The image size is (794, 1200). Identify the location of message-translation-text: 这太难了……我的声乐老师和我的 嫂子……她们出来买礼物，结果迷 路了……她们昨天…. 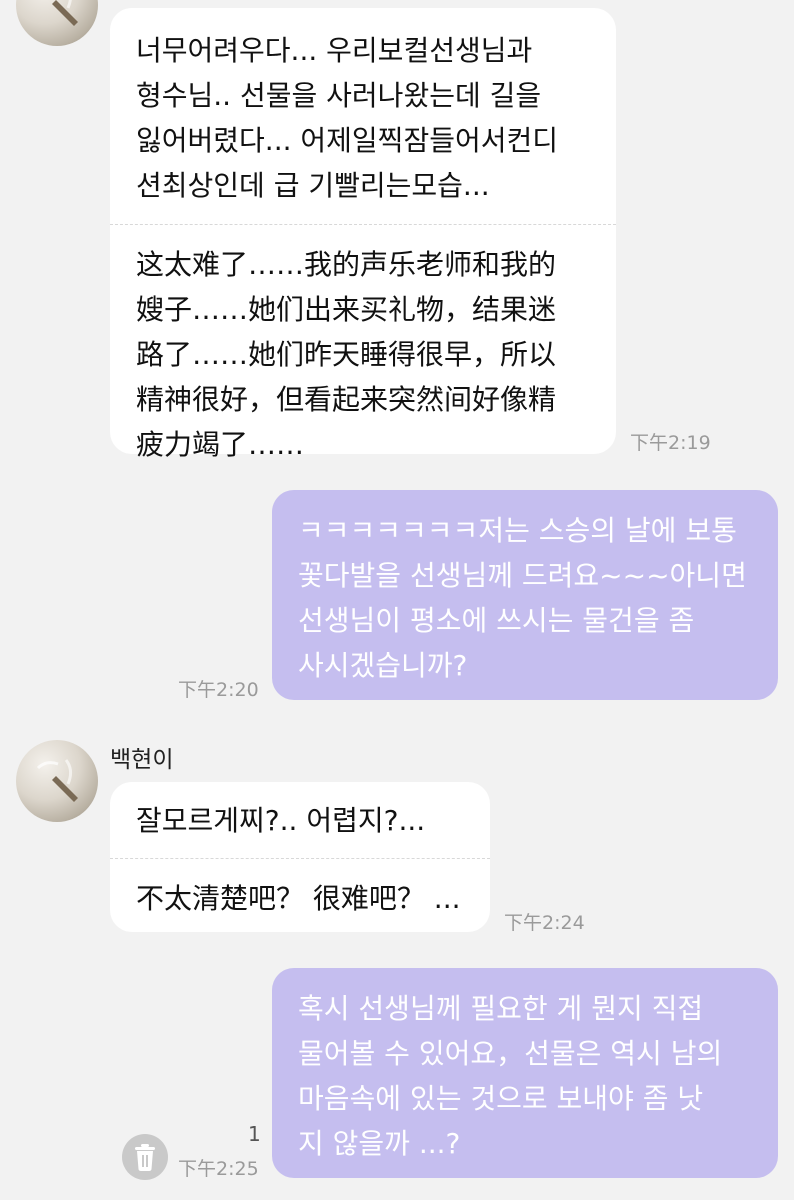
(346, 354).